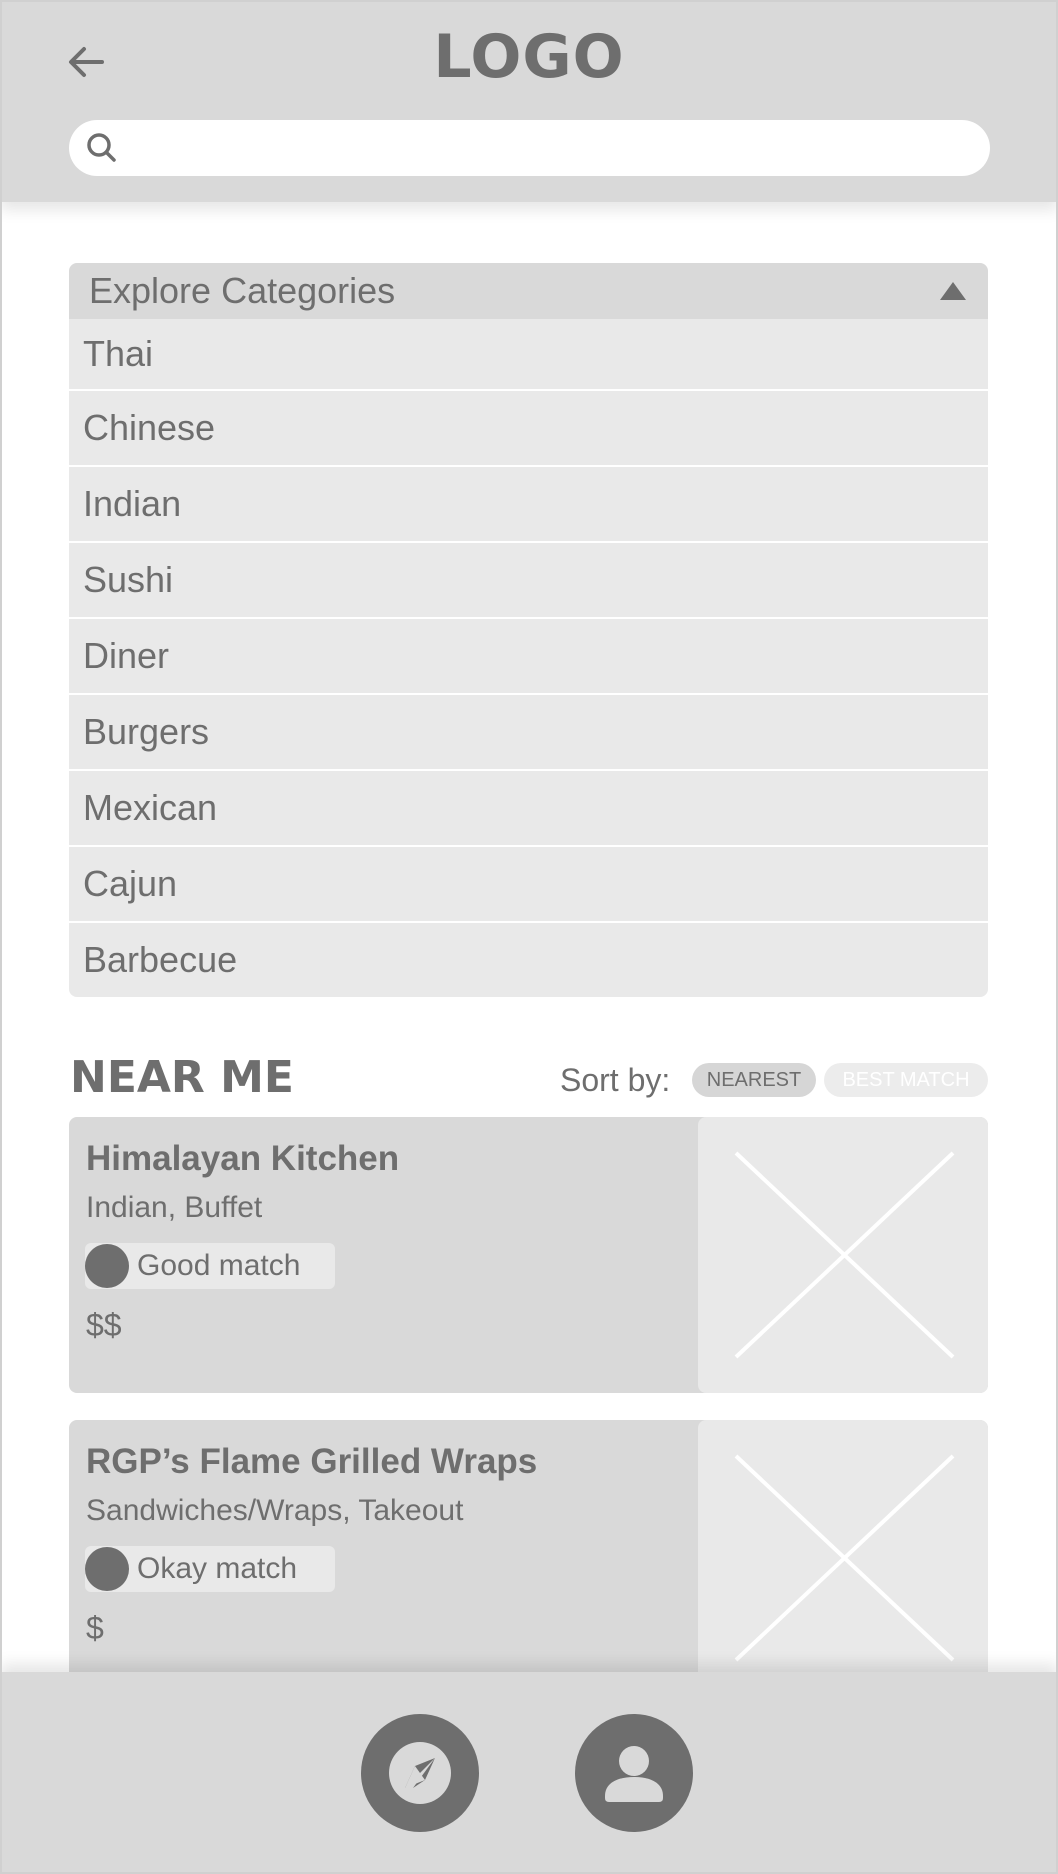  What do you see at coordinates (217, 1568) in the screenshot?
I see `match-label: Okay match` at bounding box center [217, 1568].